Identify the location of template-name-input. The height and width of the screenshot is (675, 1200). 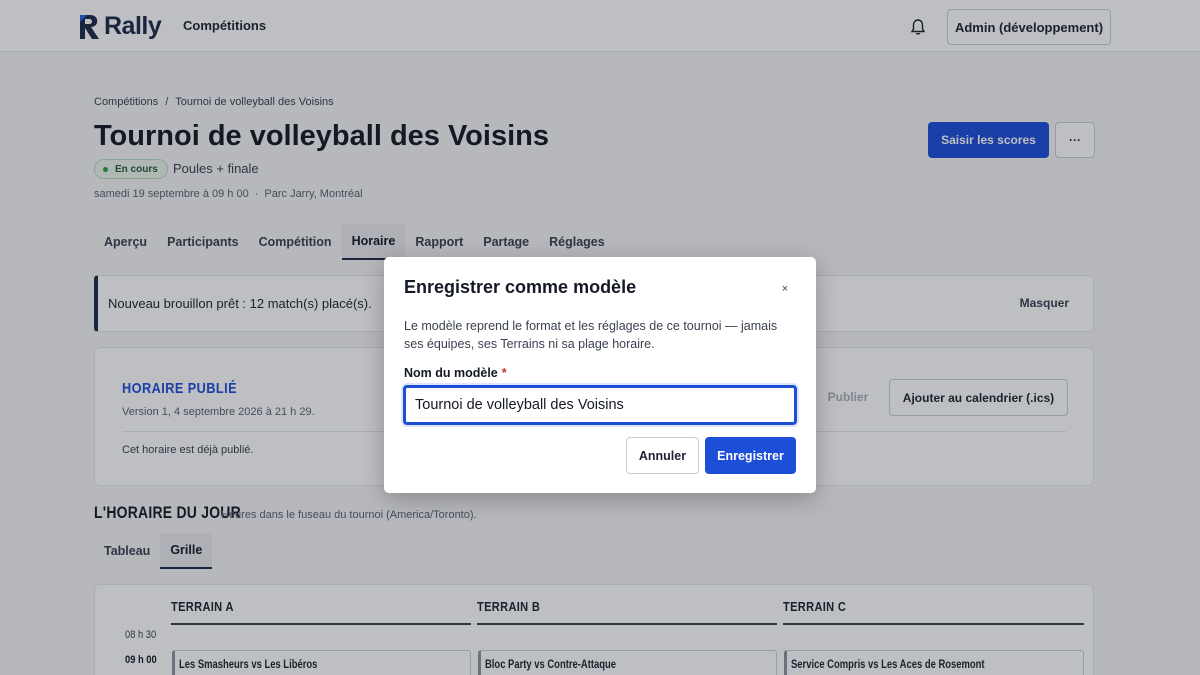
(600, 405).